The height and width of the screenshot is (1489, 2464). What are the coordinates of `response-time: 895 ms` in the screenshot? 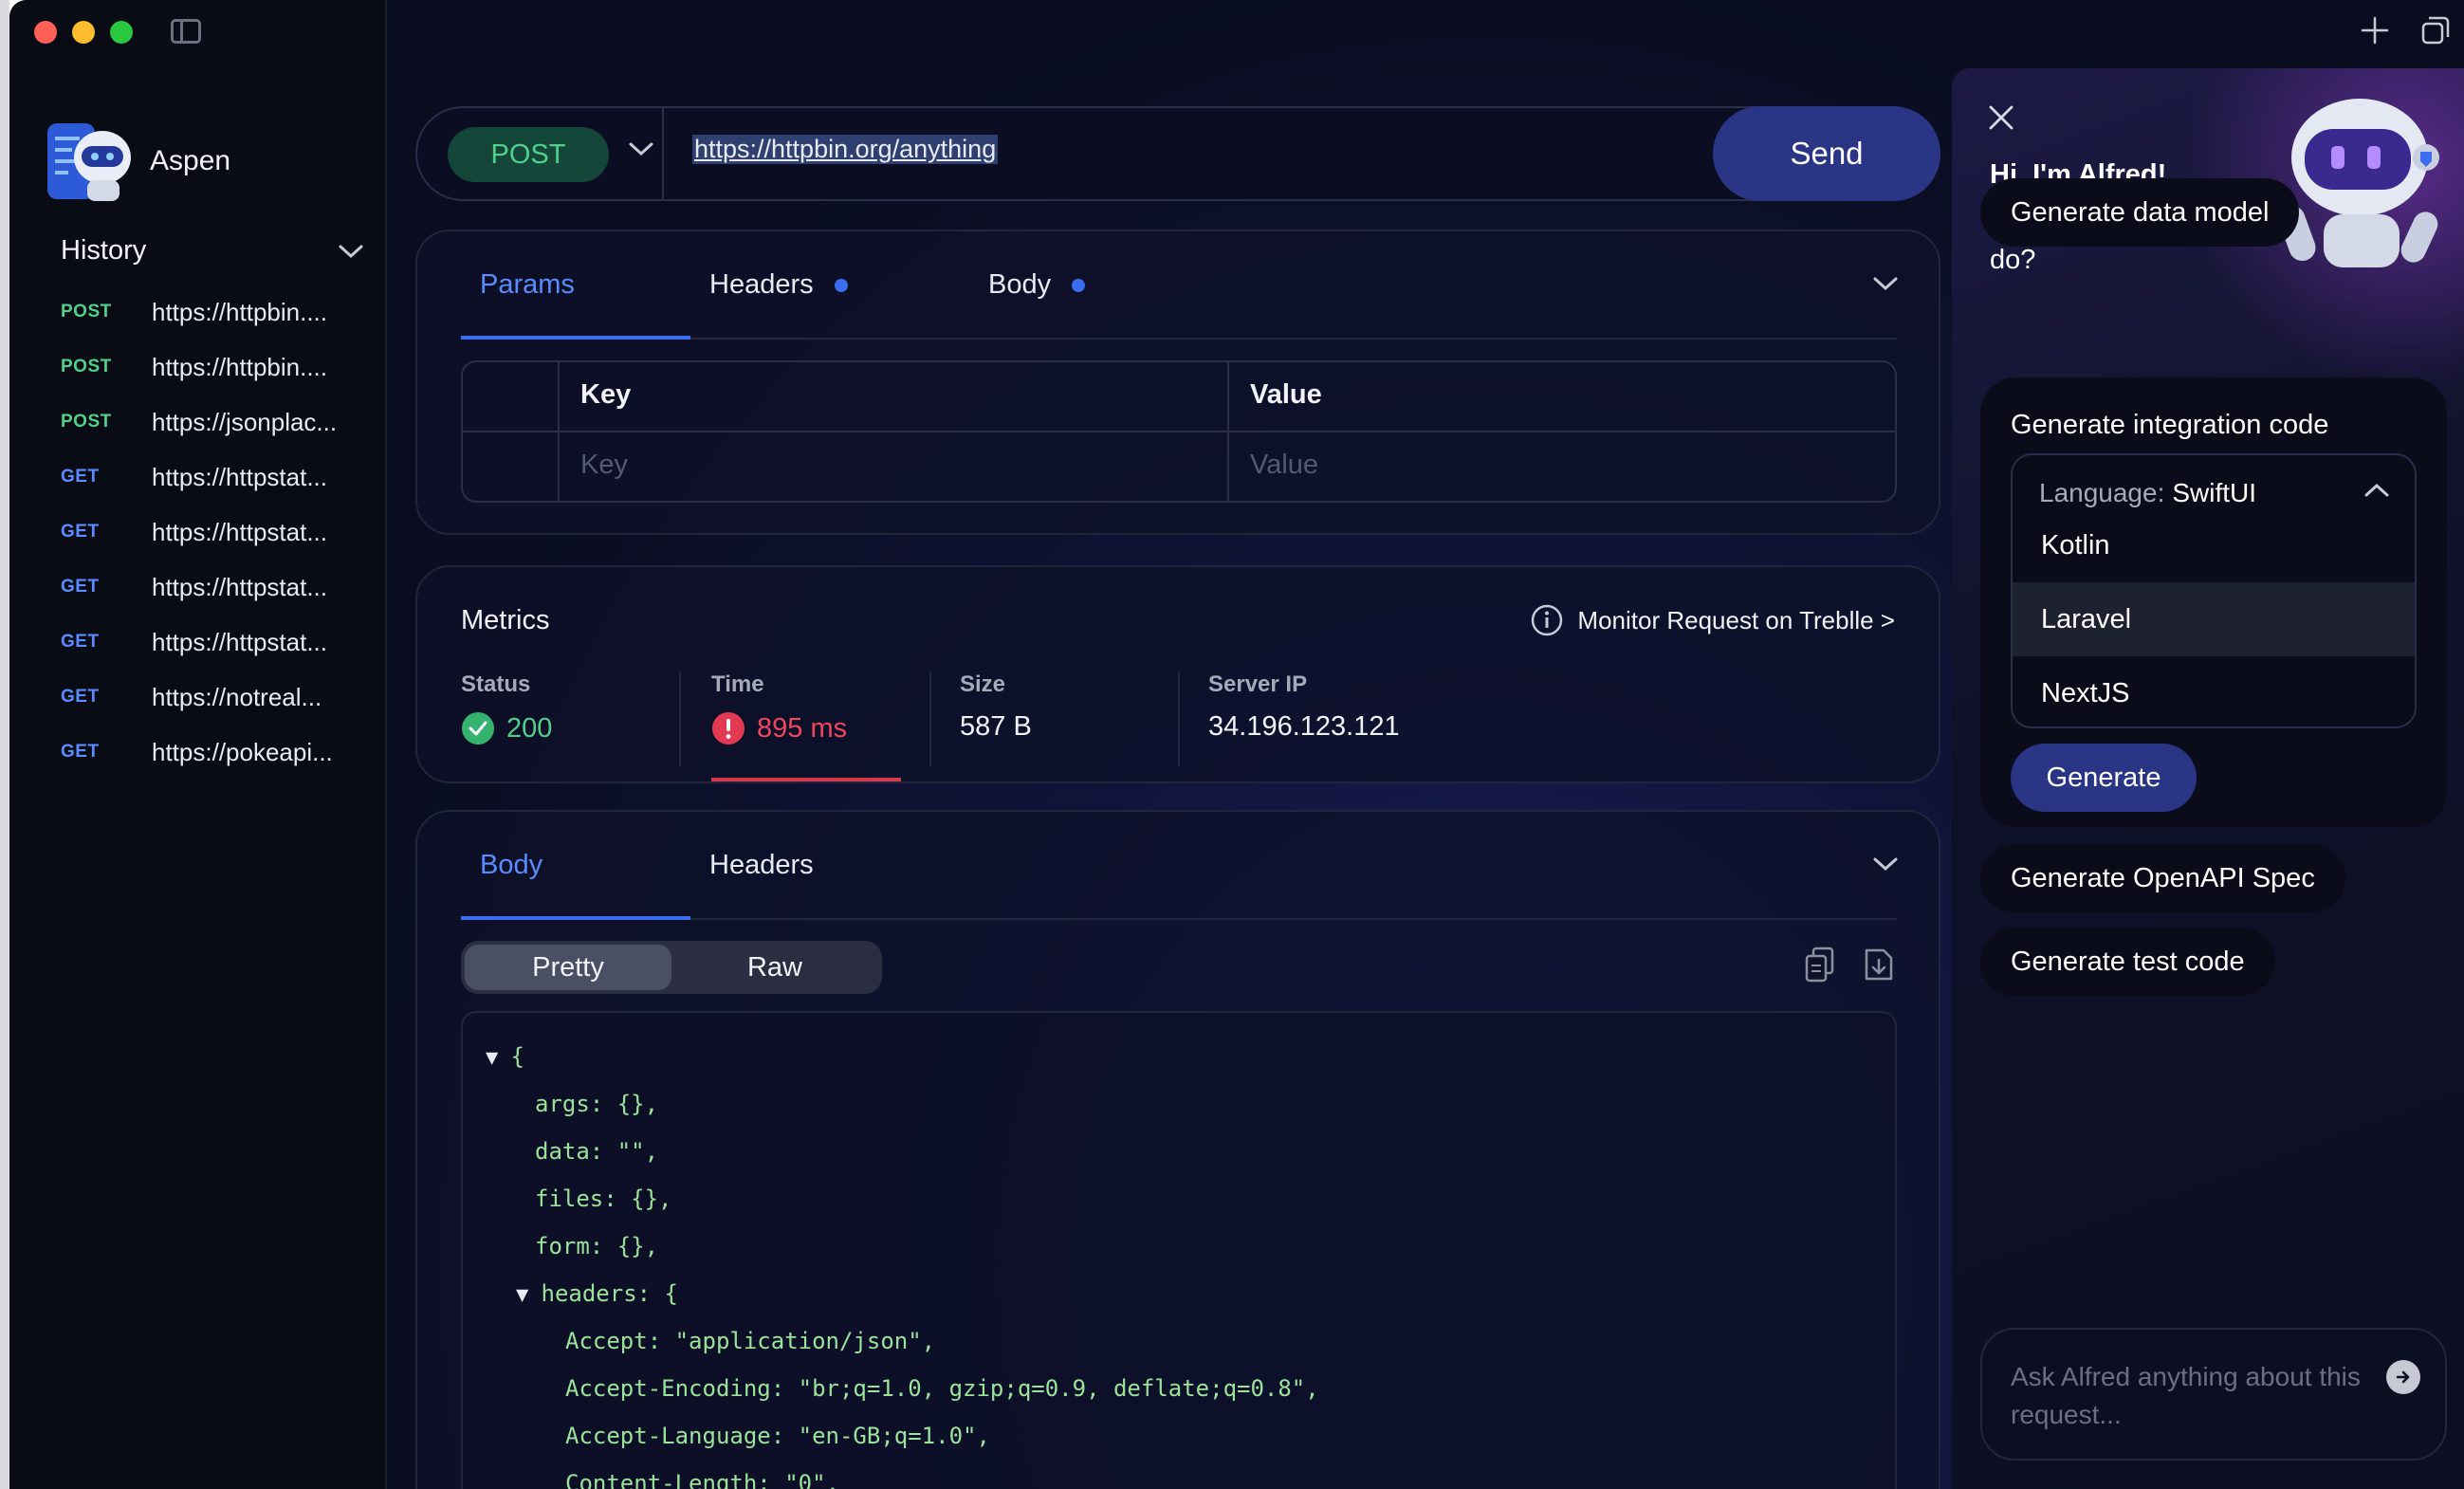 It's located at (802, 728).